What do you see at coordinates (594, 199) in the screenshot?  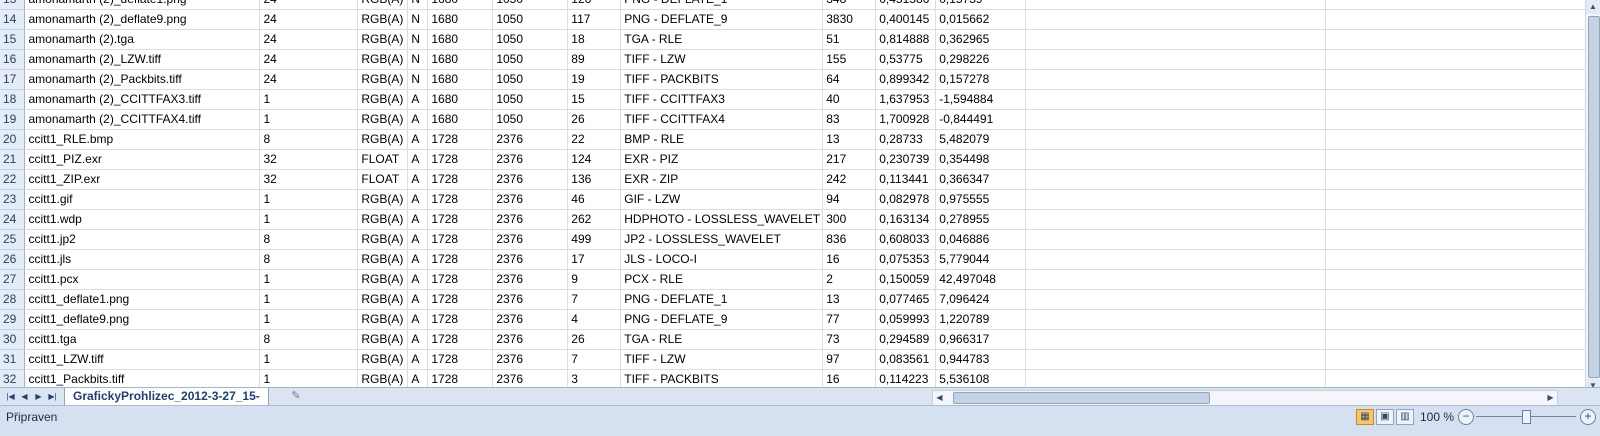 I see `cell-t: 46` at bounding box center [594, 199].